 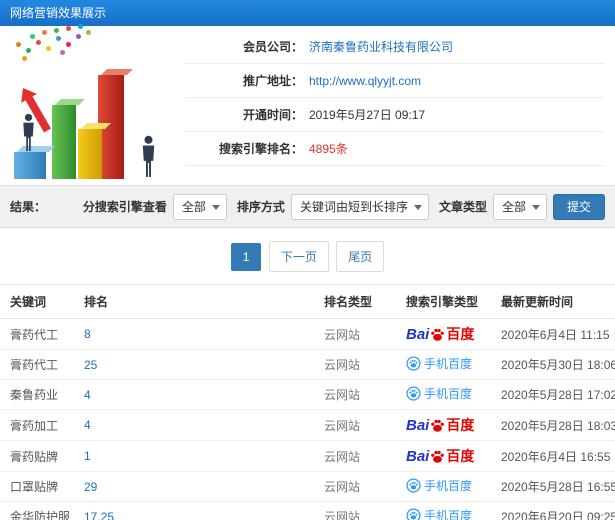 What do you see at coordinates (555, 510) in the screenshot?
I see `time-cell: 2020年6月20日 09:25` at bounding box center [555, 510].